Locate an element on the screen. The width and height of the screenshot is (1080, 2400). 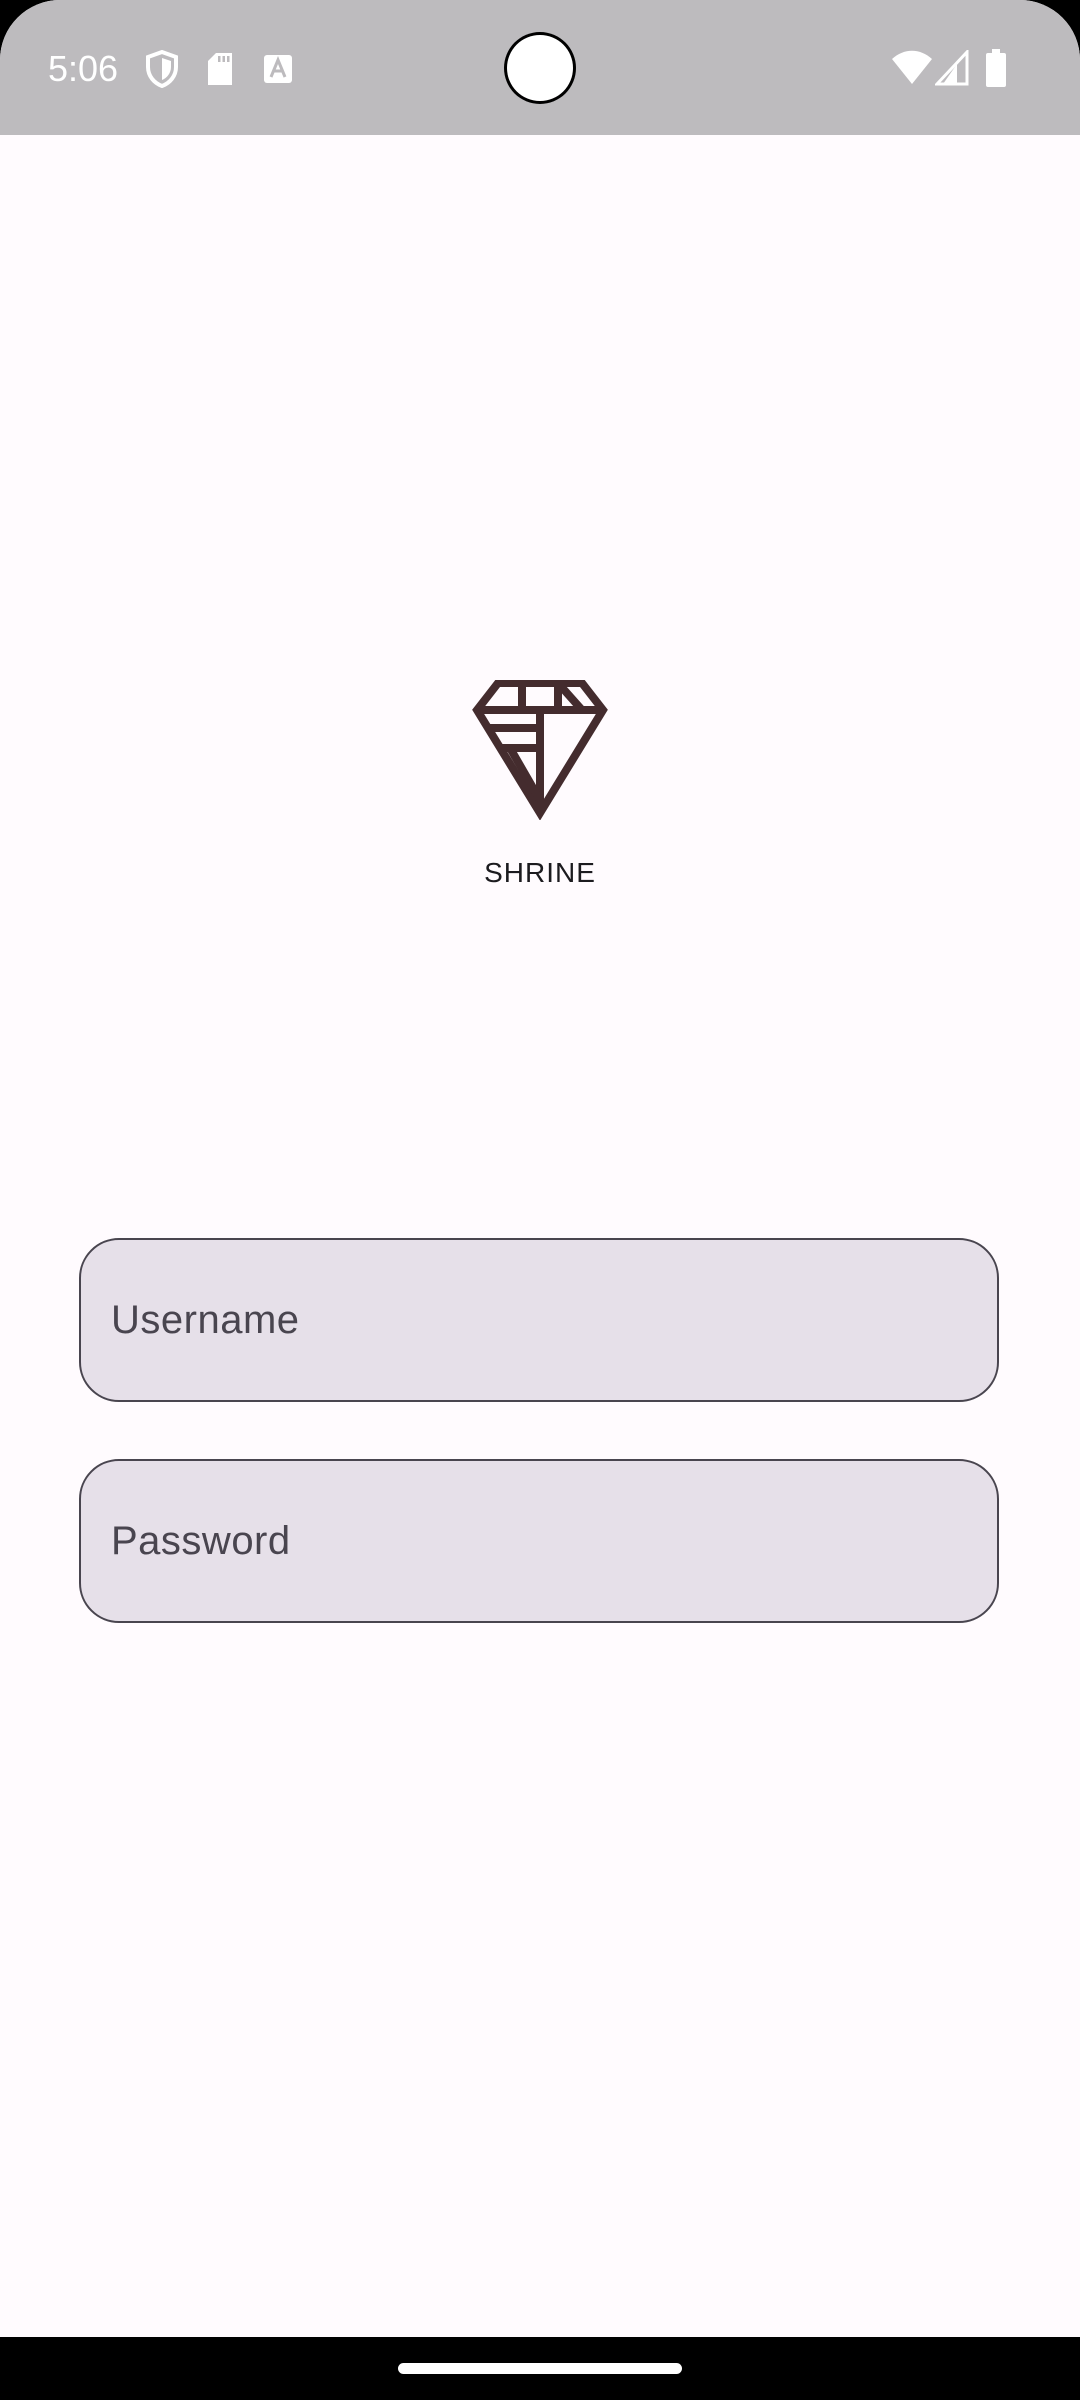
navigation-bar is located at coordinates (540, 2368).